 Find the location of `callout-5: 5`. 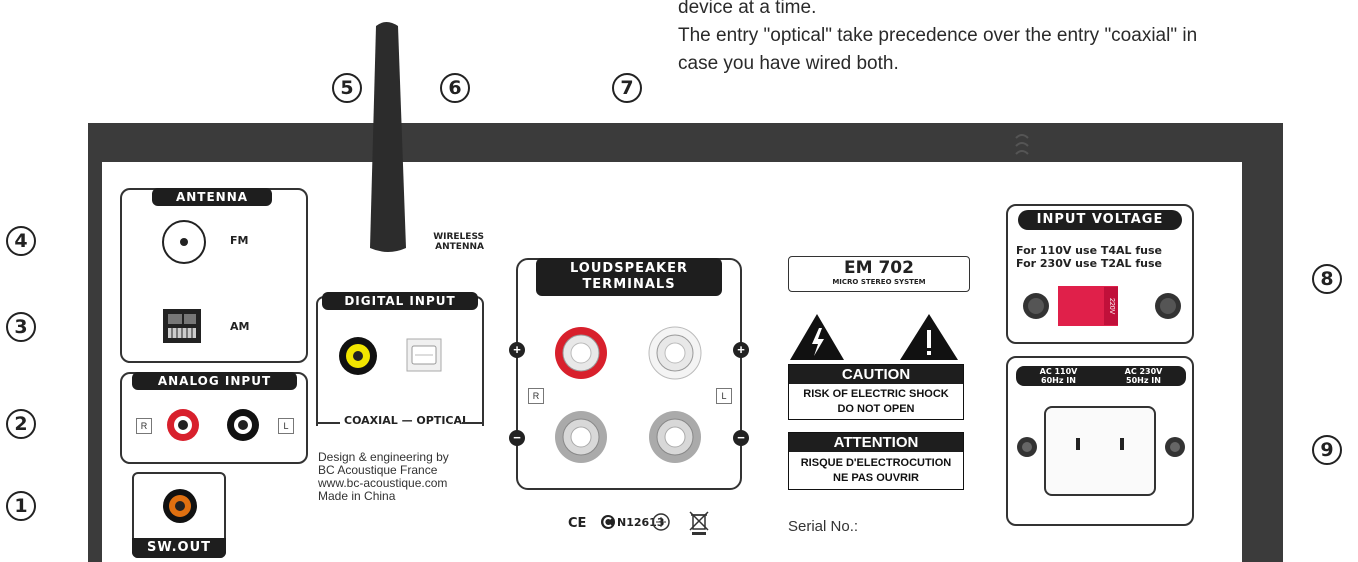

callout-5: 5 is located at coordinates (347, 88).